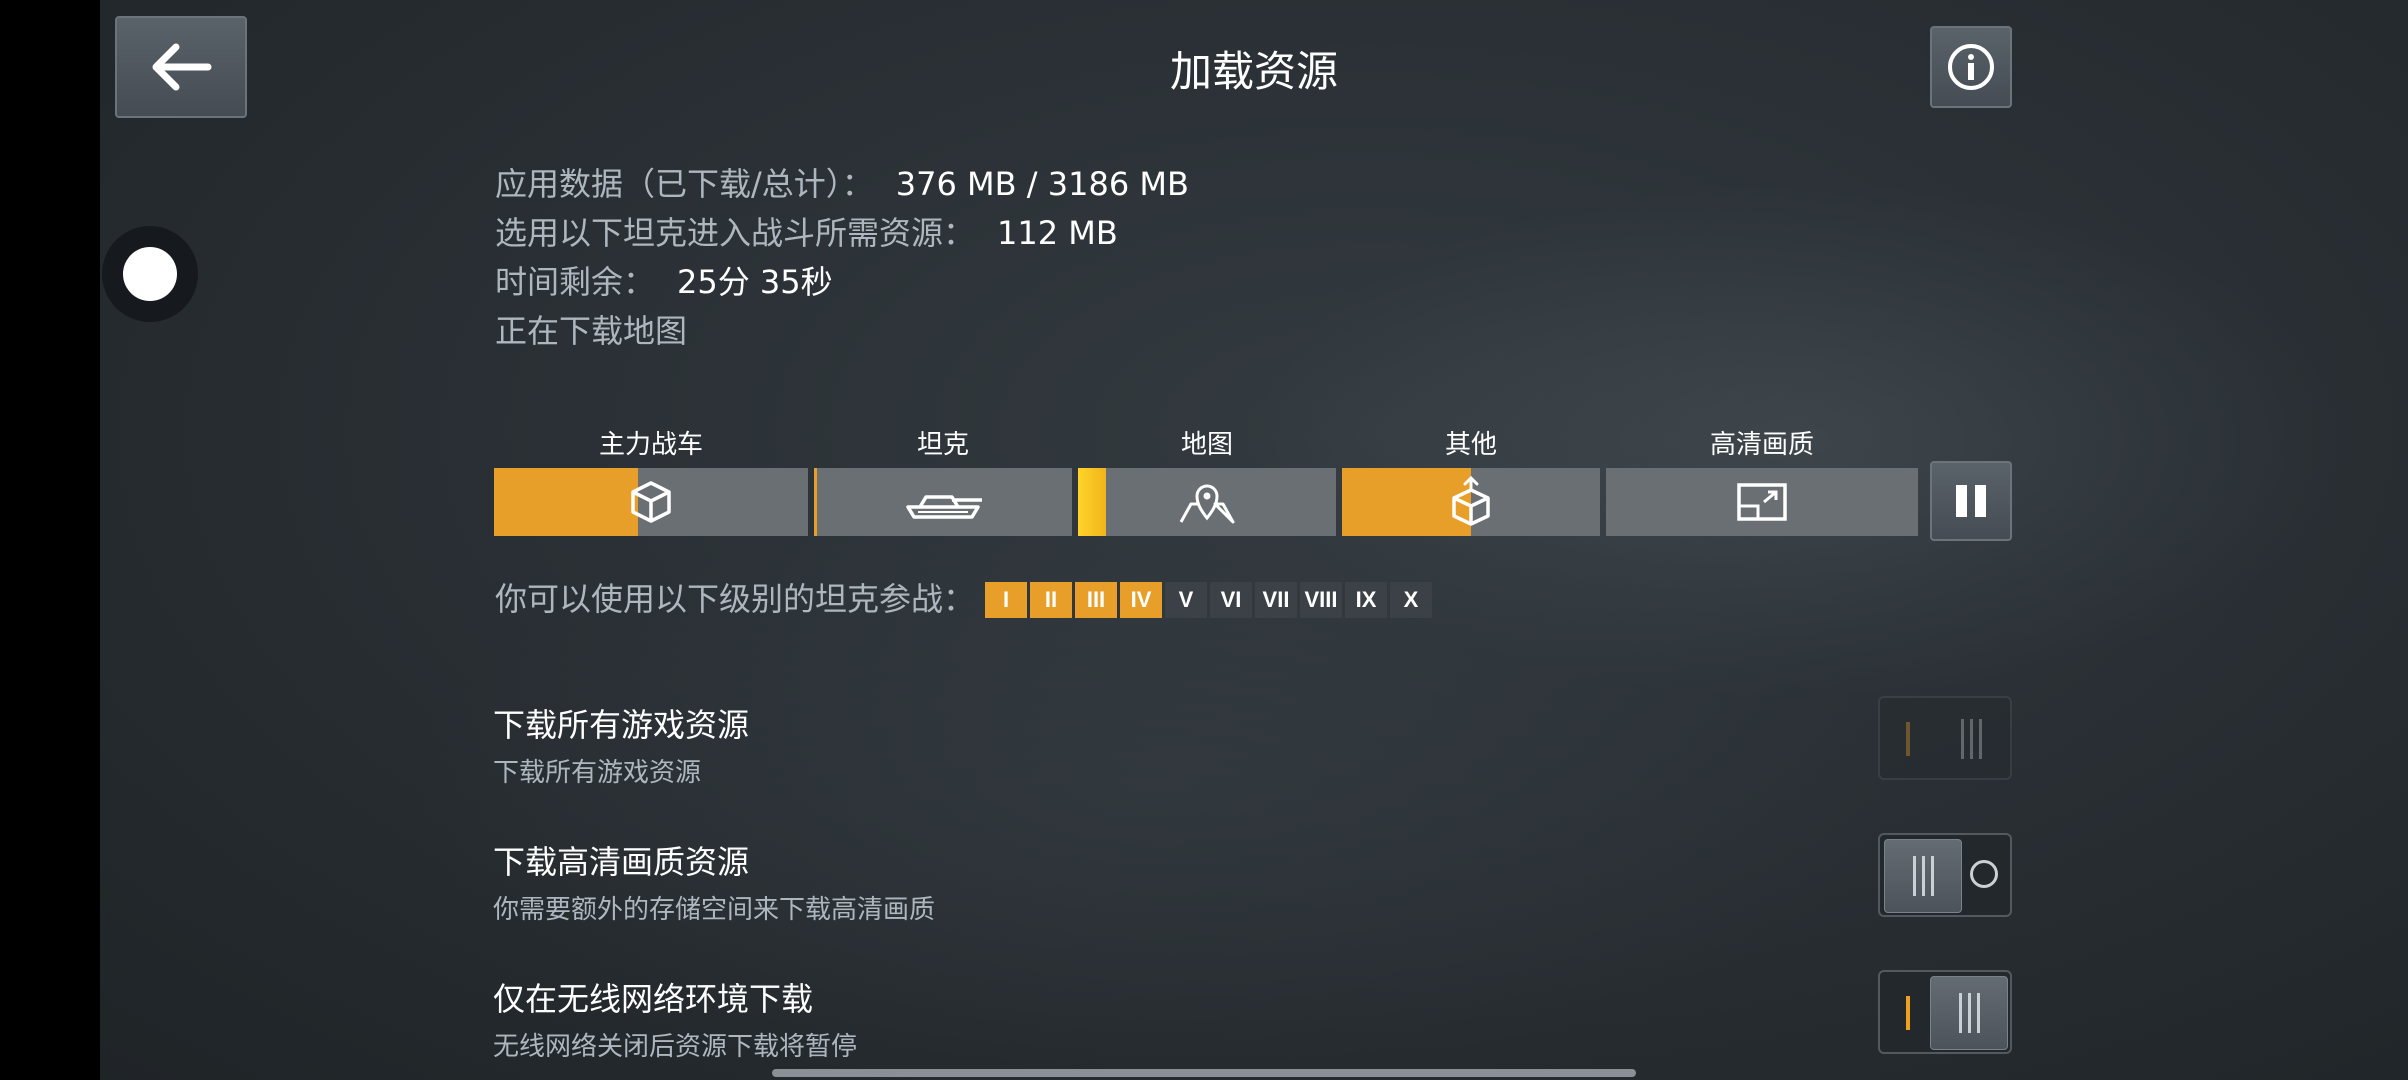 Image resolution: width=2408 pixels, height=1080 pixels. Describe the element at coordinates (1204, 1073) in the screenshot. I see `home-indicator` at that location.